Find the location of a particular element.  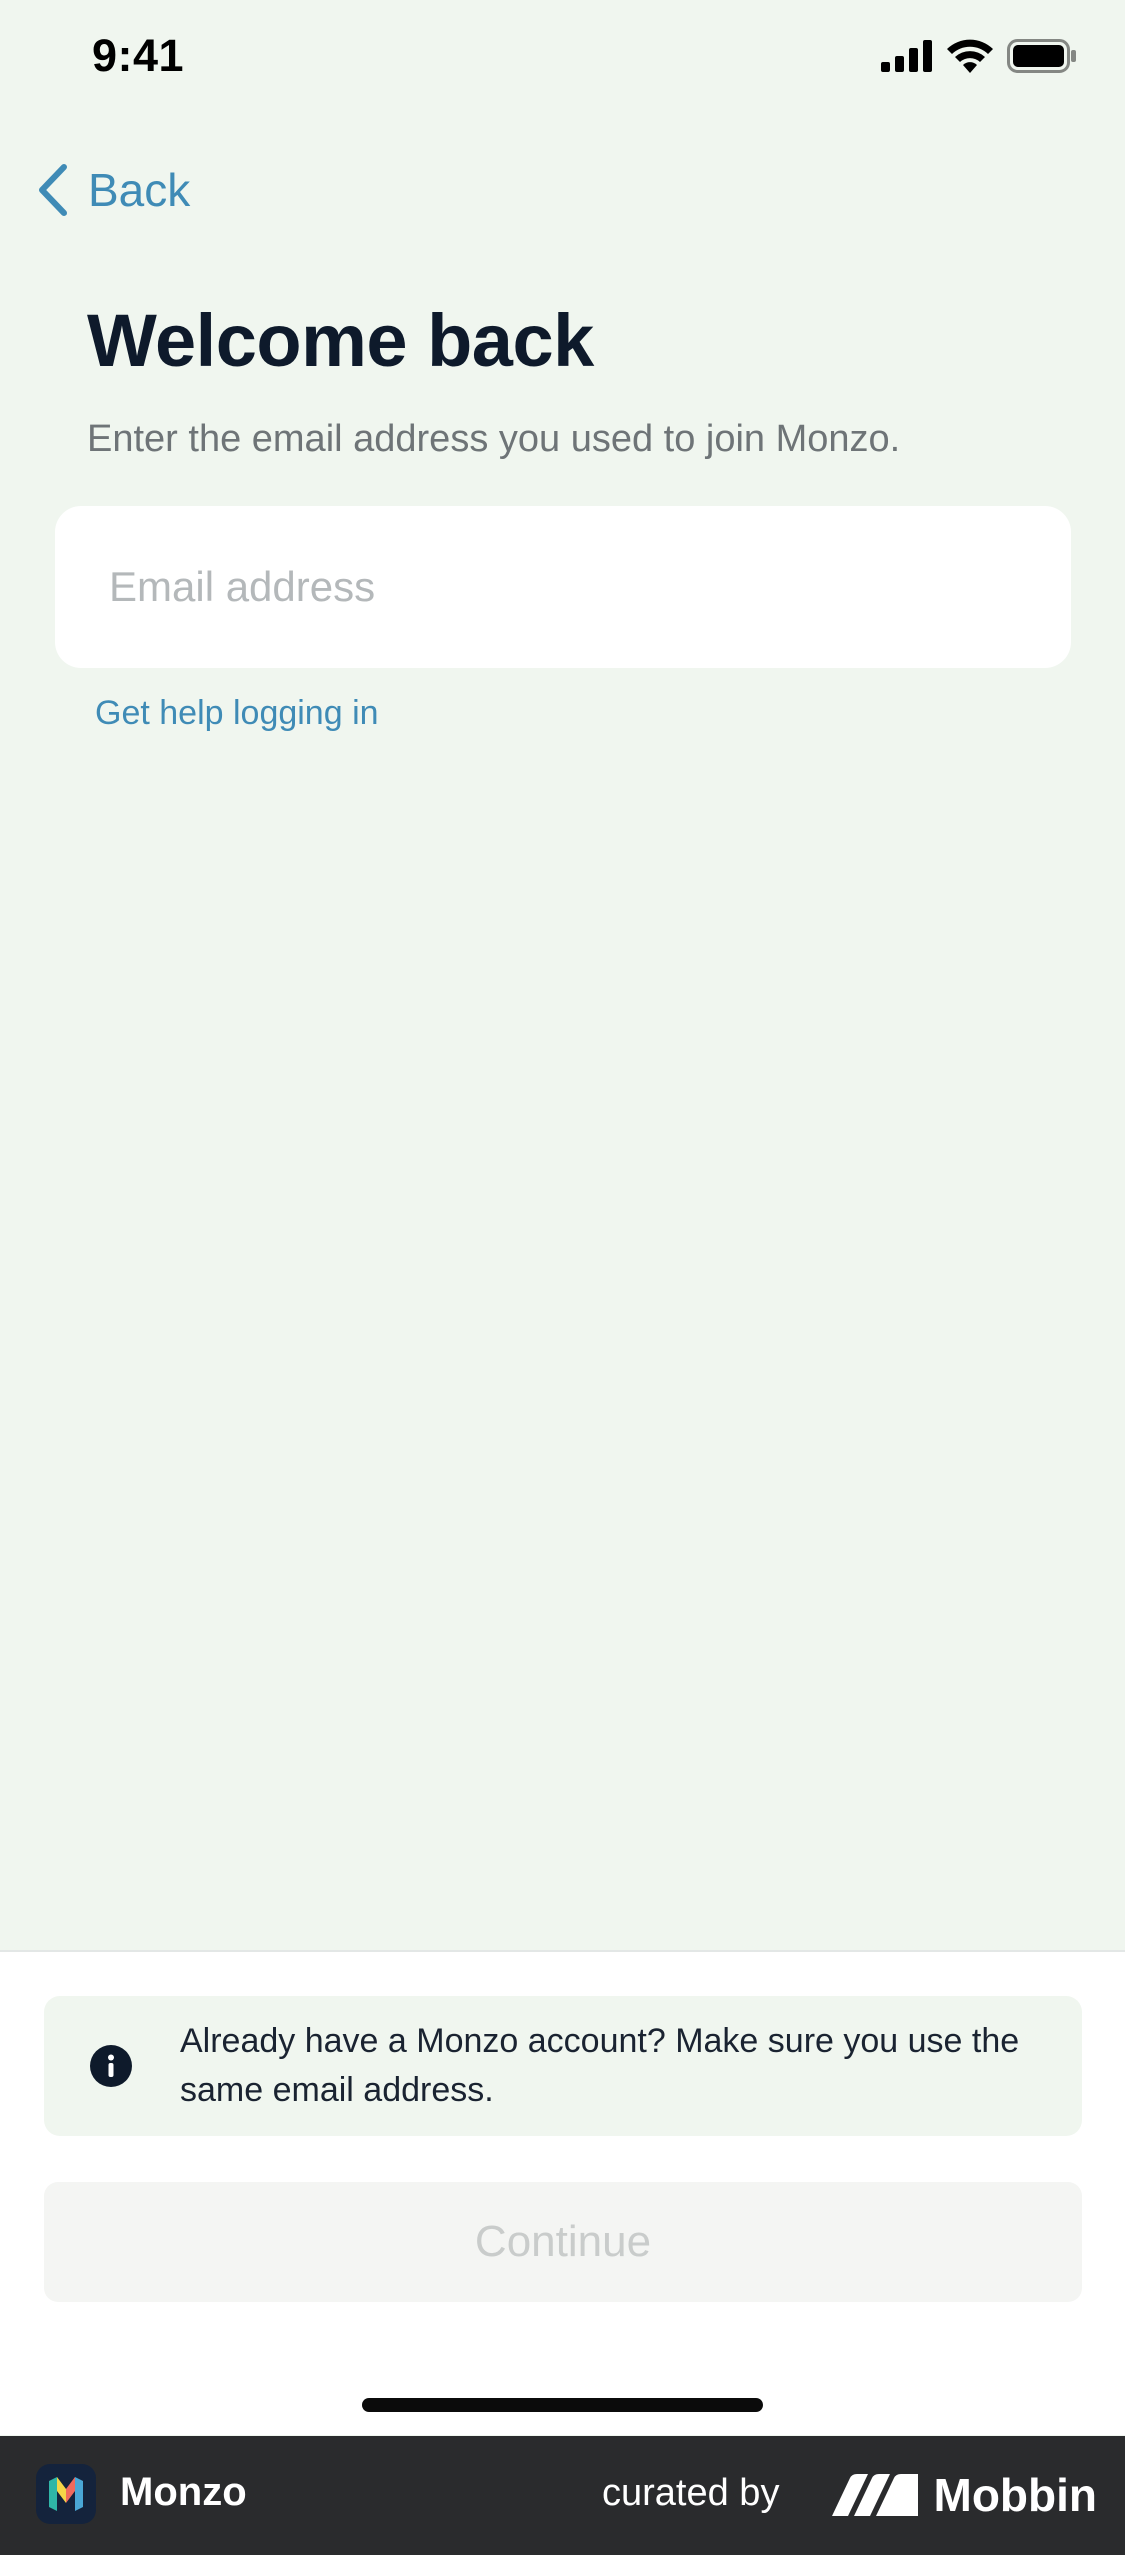

back-button: Back is located at coordinates (113, 190).